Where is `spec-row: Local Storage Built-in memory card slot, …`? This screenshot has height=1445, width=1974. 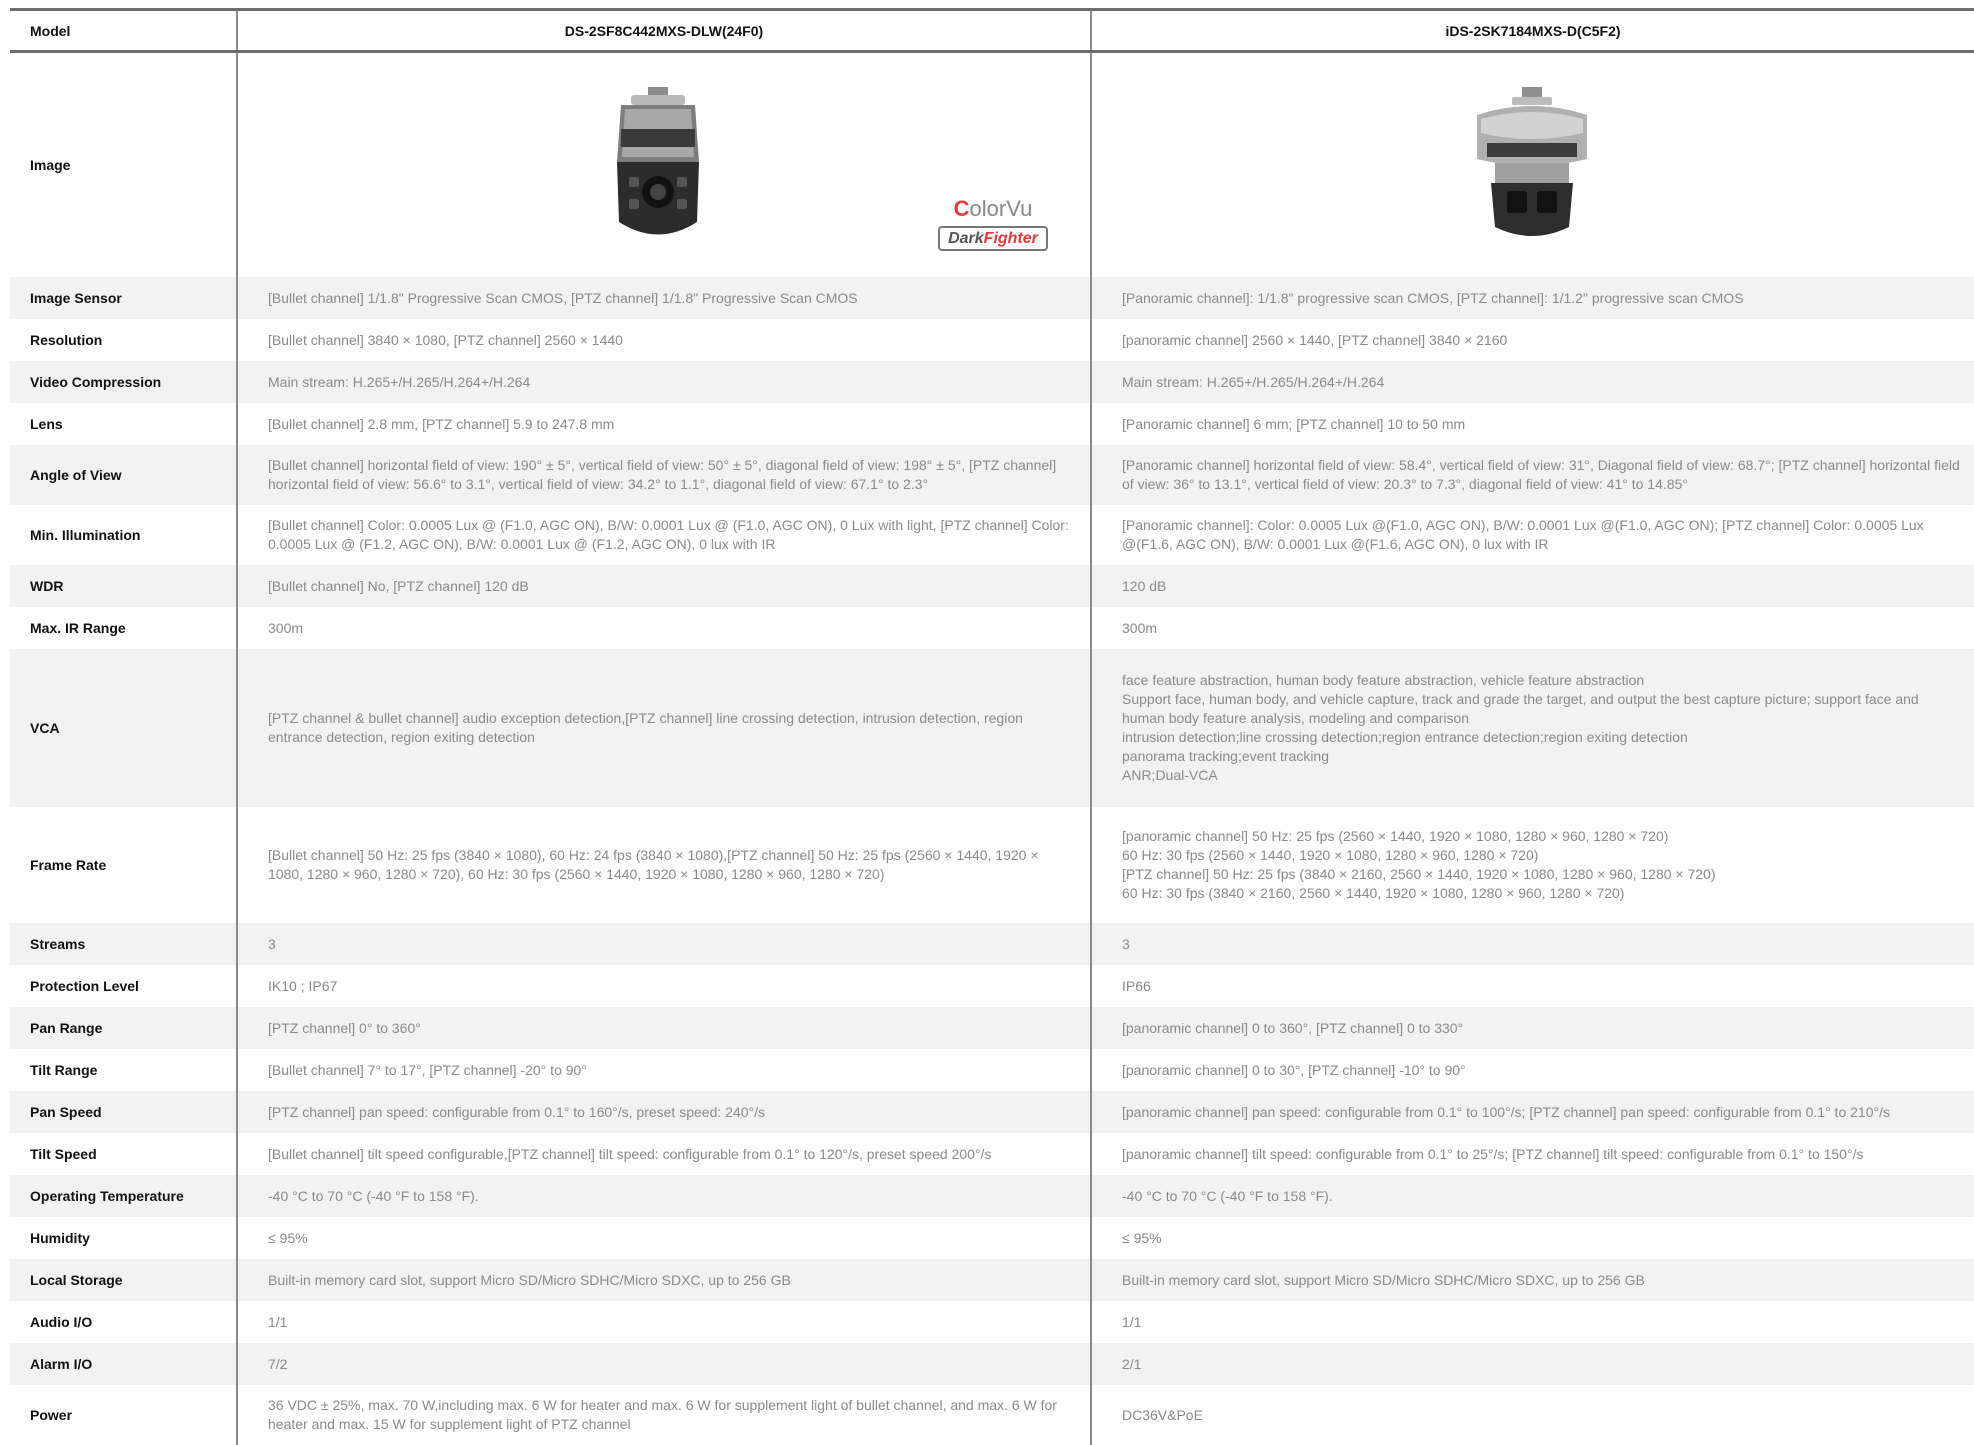
spec-row: Local Storage Built-in memory card slot, … is located at coordinates (992, 1280).